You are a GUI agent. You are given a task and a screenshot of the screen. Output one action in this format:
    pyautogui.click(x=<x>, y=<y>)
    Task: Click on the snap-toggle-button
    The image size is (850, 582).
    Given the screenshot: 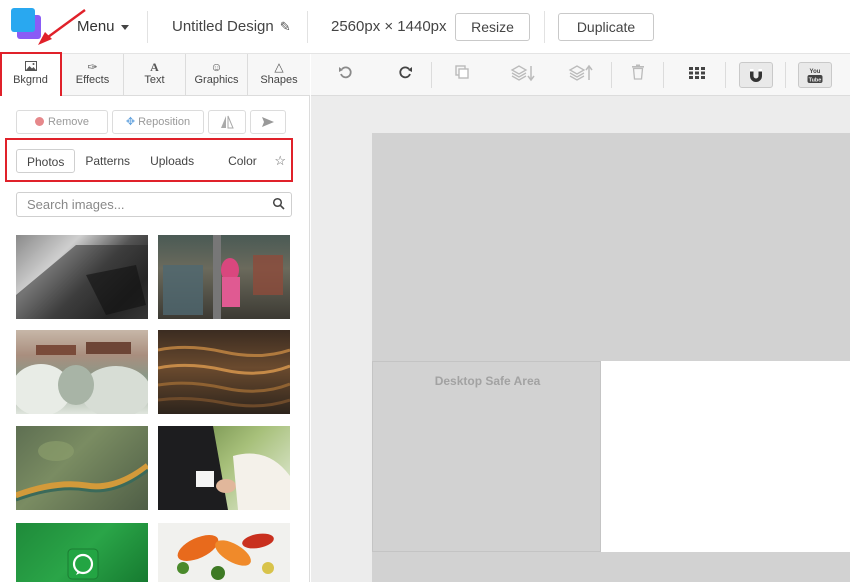 What is the action you would take?
    pyautogui.click(x=756, y=75)
    